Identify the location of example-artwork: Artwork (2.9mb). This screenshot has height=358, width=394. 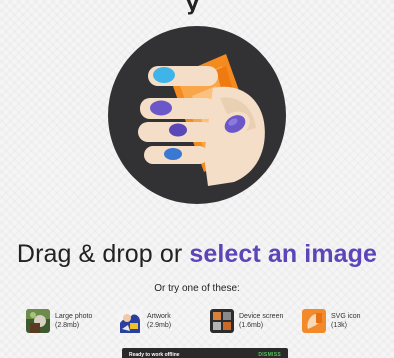
(144, 321).